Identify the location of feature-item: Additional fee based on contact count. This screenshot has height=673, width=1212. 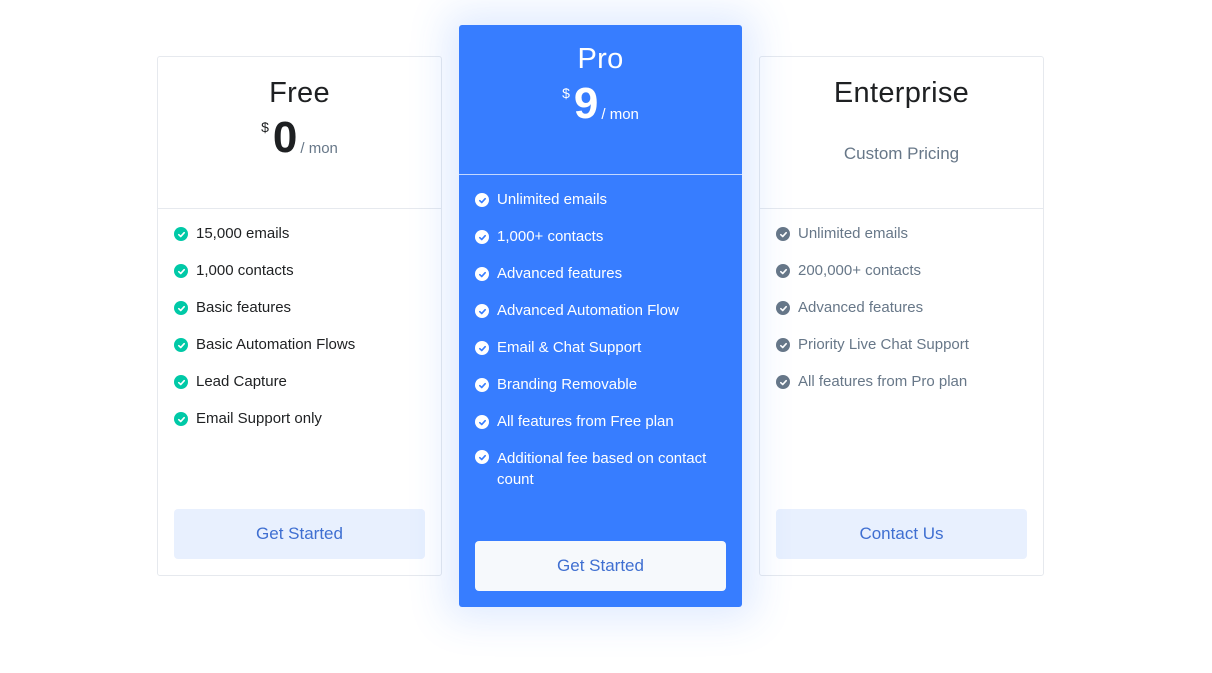
(608, 469).